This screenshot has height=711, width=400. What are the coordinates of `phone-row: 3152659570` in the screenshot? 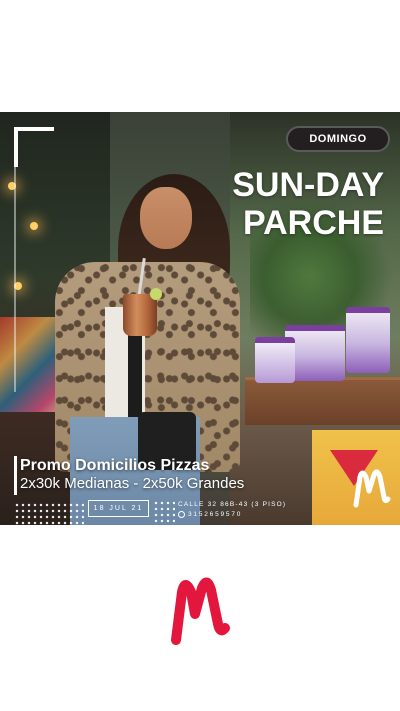 It's located at (210, 514).